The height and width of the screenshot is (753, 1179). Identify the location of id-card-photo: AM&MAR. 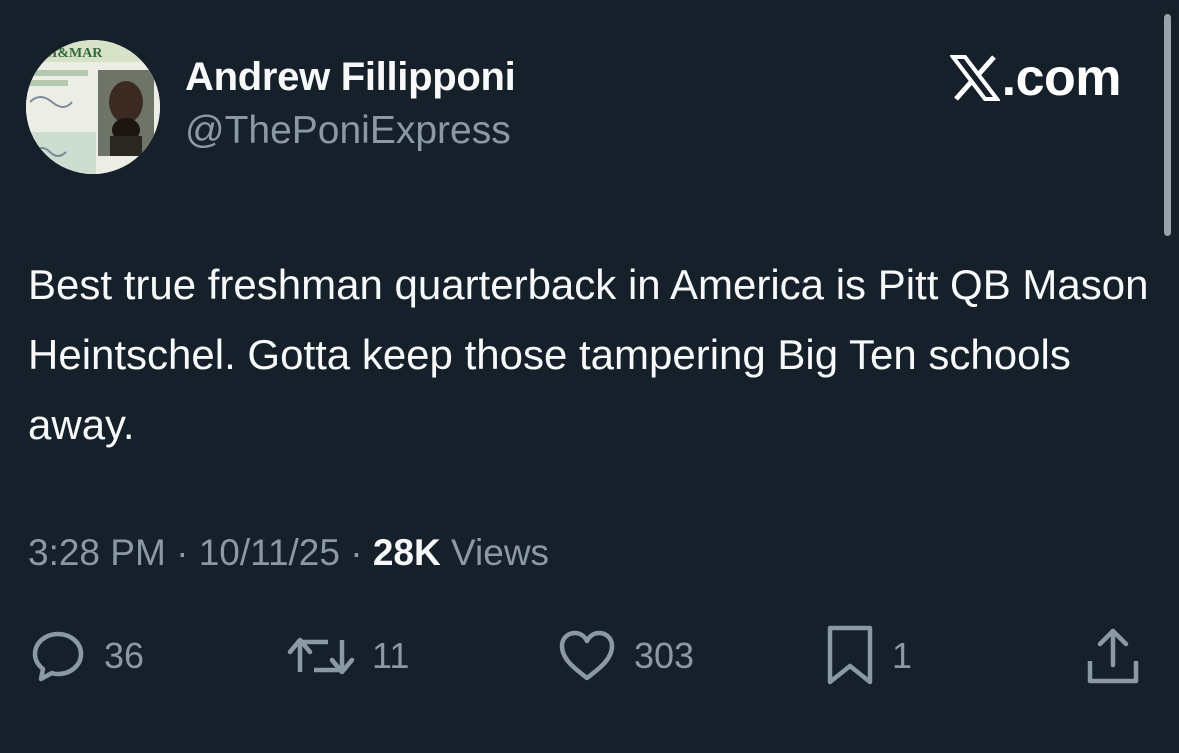
(93, 107).